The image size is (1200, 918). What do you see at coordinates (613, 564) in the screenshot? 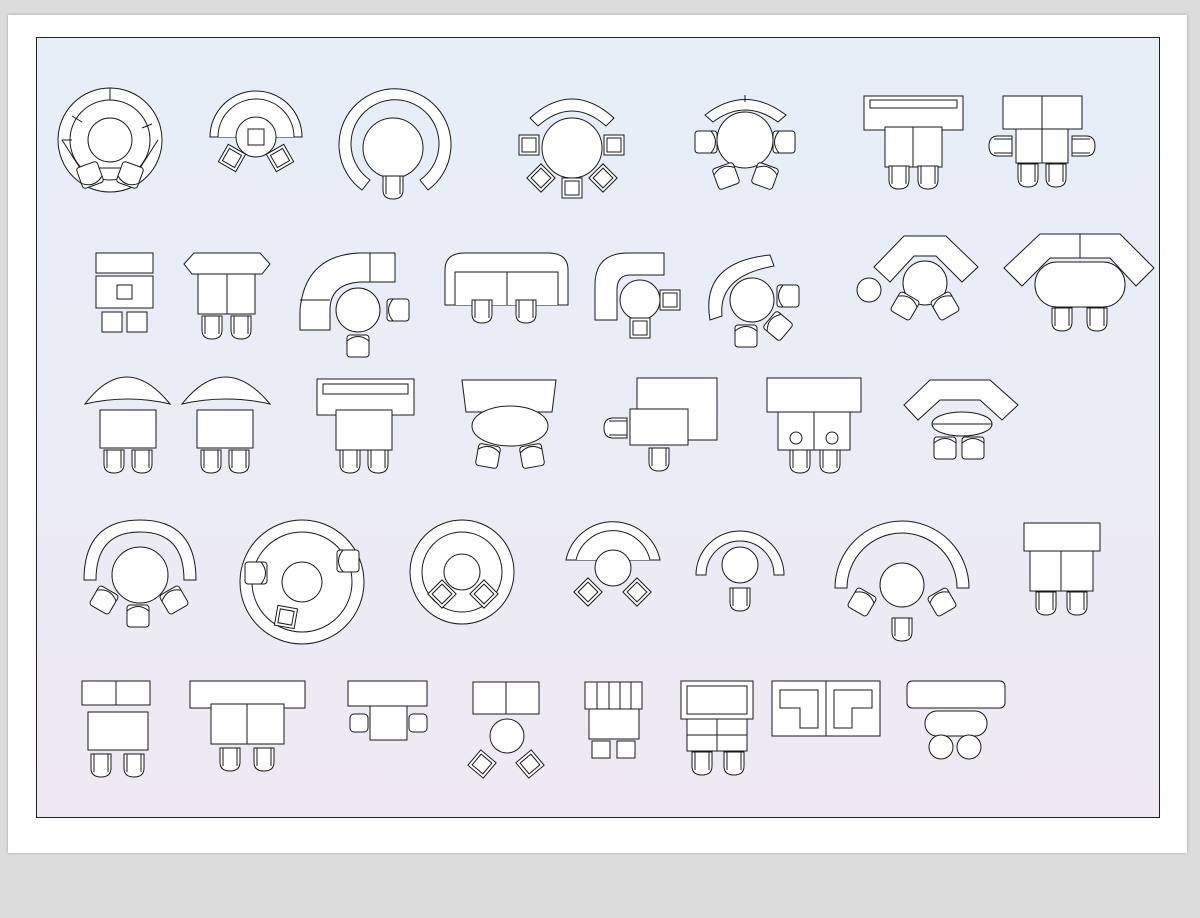
I see `fan-booth` at bounding box center [613, 564].